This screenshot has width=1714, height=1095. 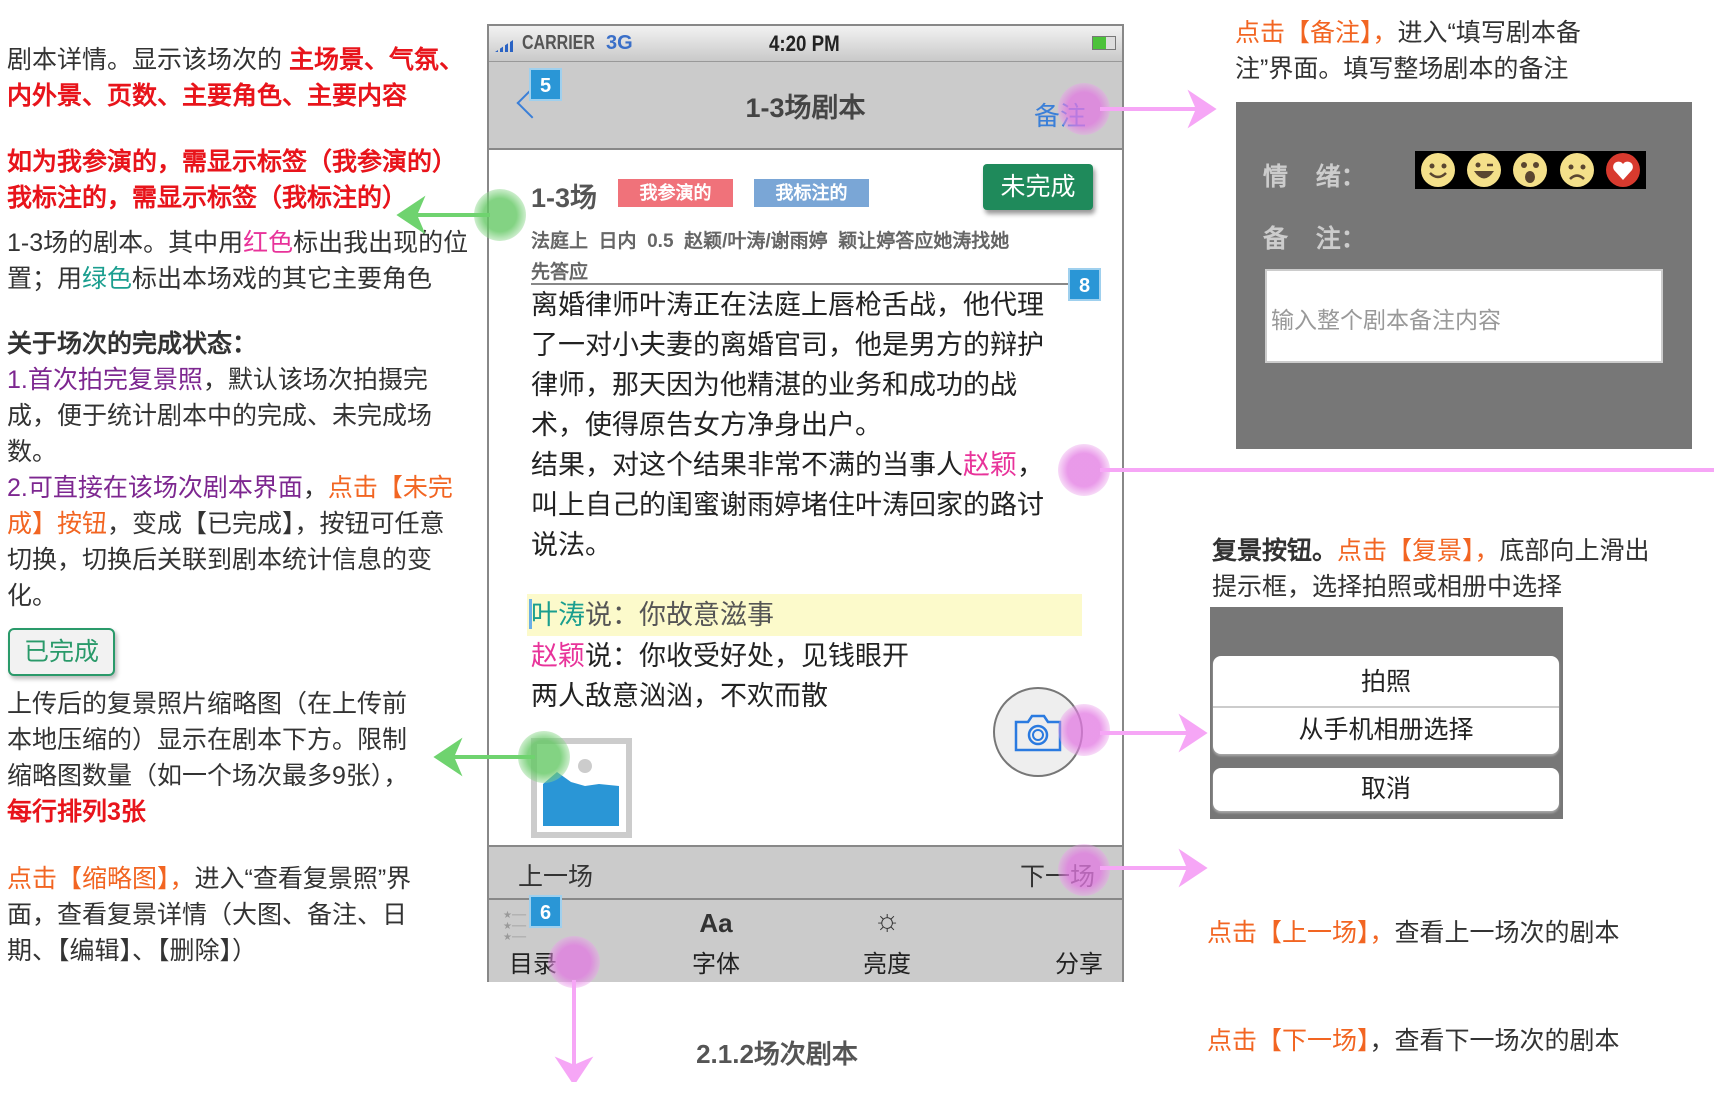 I want to click on time-label: 4:20 PM, so click(x=804, y=43).